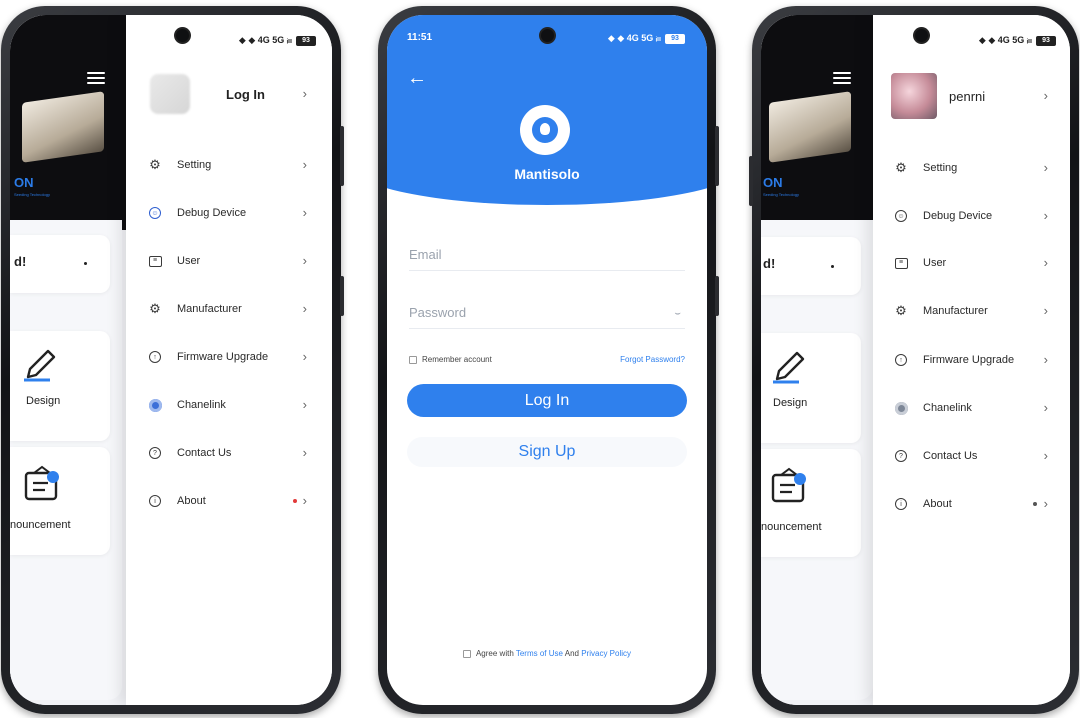 This screenshot has height=718, width=1080. I want to click on remember-label: Remember account, so click(457, 359).